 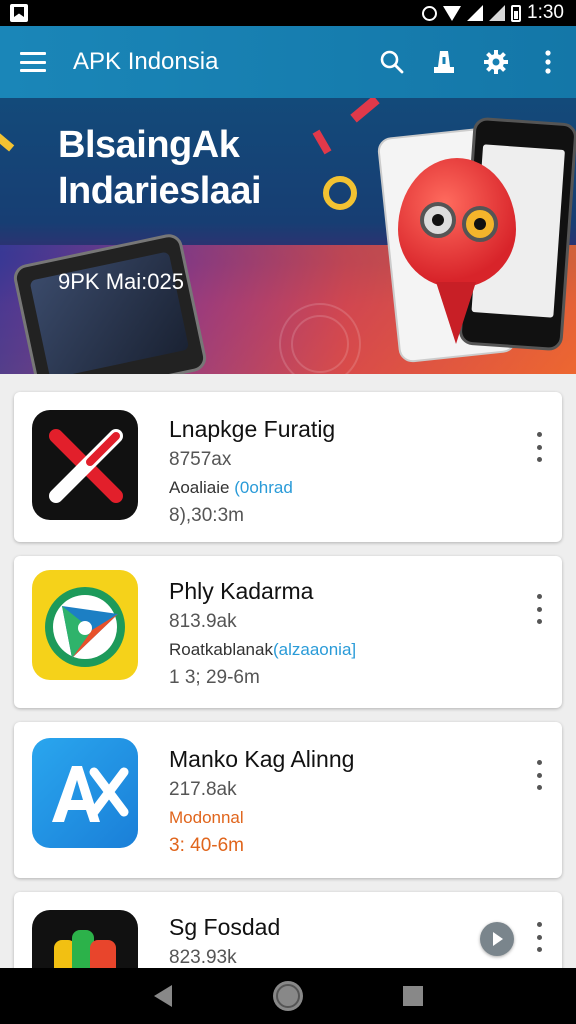 What do you see at coordinates (430, 13) in the screenshot?
I see `alarm-icon` at bounding box center [430, 13].